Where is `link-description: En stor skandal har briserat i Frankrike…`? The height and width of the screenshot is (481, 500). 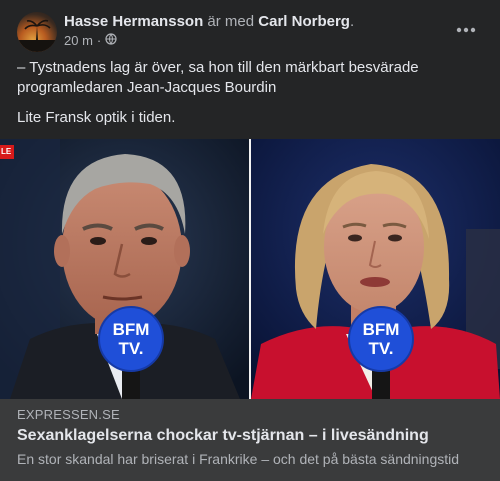
link-description: En stor skandal har briserat i Frankrike… is located at coordinates (238, 459).